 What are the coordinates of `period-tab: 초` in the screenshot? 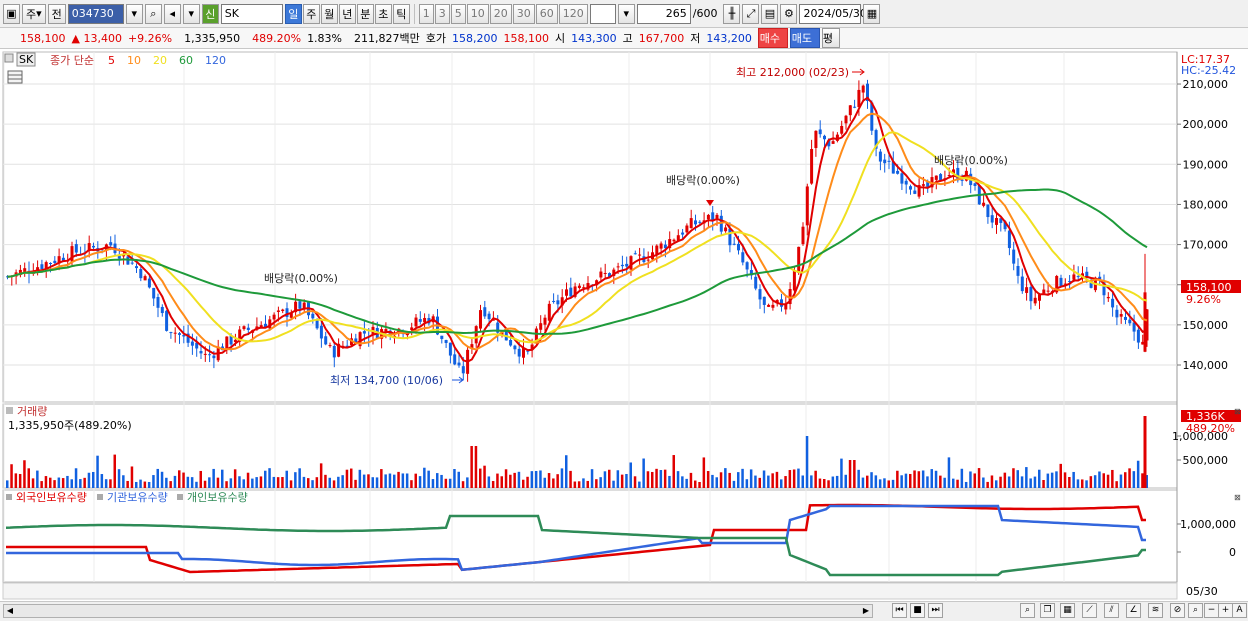 It's located at (383, 13).